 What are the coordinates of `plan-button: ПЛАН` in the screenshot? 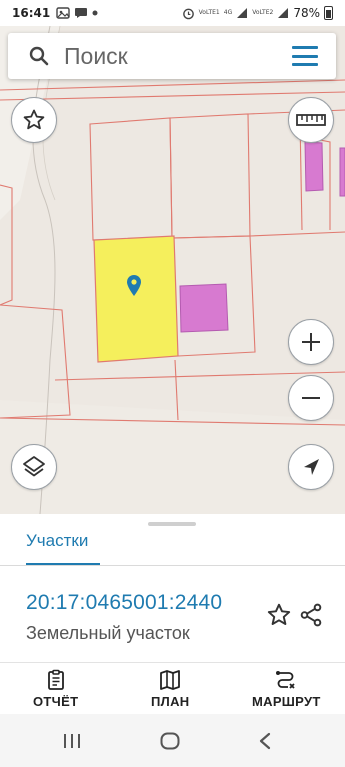 It's located at (170, 689).